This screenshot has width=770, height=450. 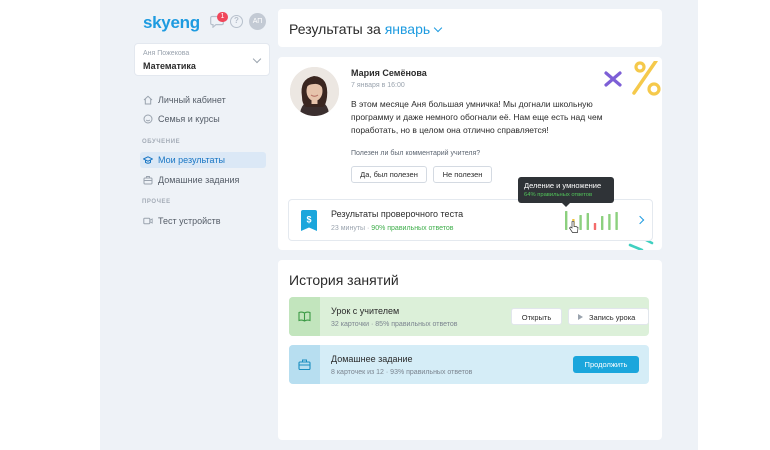 What do you see at coordinates (192, 100) in the screenshot?
I see `sidebar-item-label: Личный кабинет` at bounding box center [192, 100].